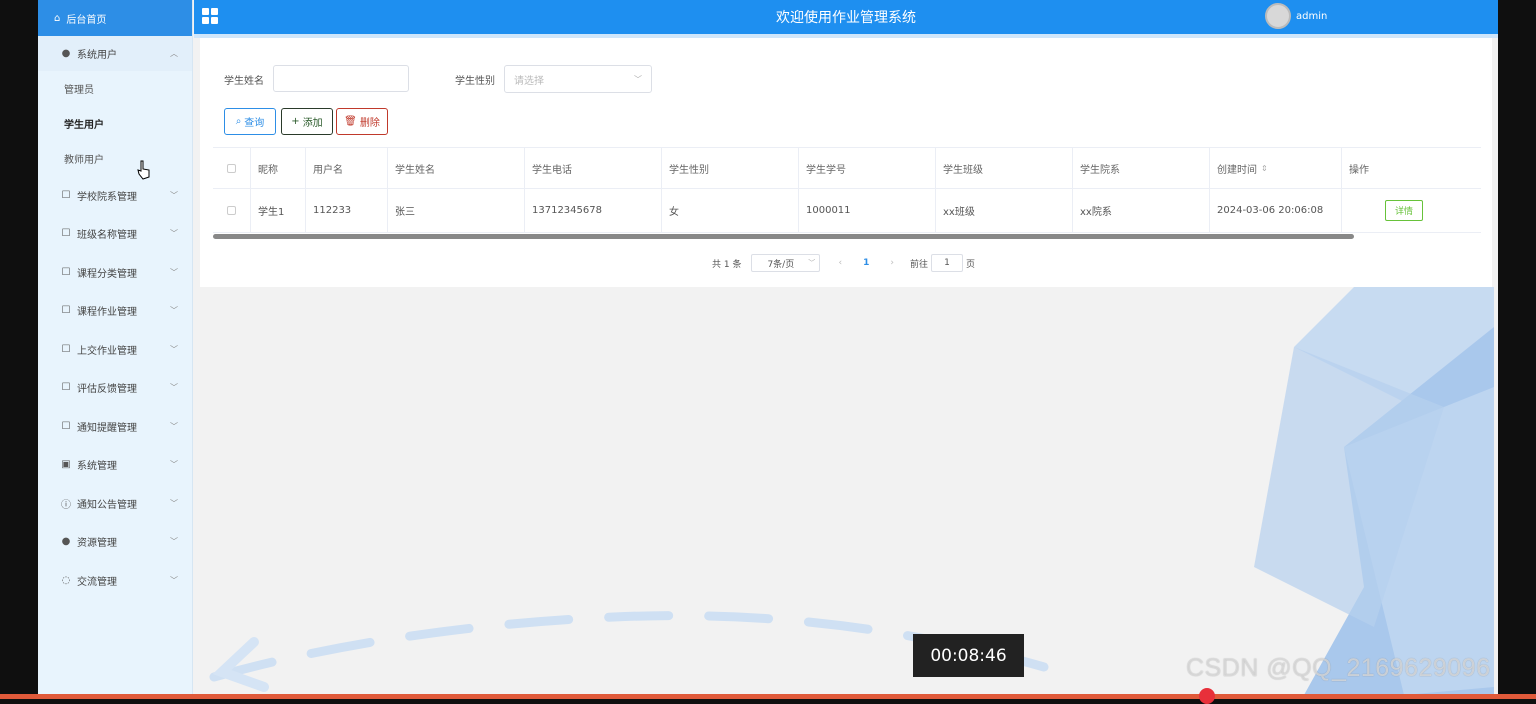 The height and width of the screenshot is (704, 1536). What do you see at coordinates (254, 123) in the screenshot?
I see `query-button-label: 查询` at bounding box center [254, 123].